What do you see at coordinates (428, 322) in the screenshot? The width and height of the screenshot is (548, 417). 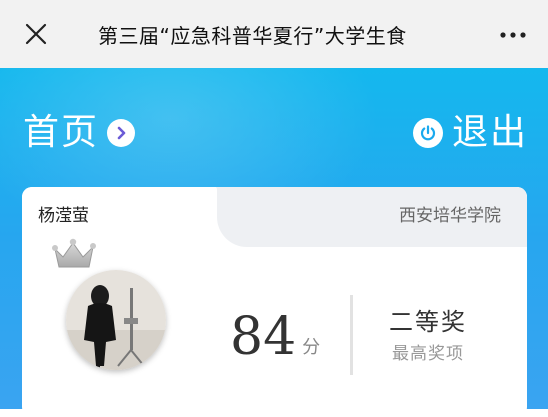 I see `award-level: 二等奖` at bounding box center [428, 322].